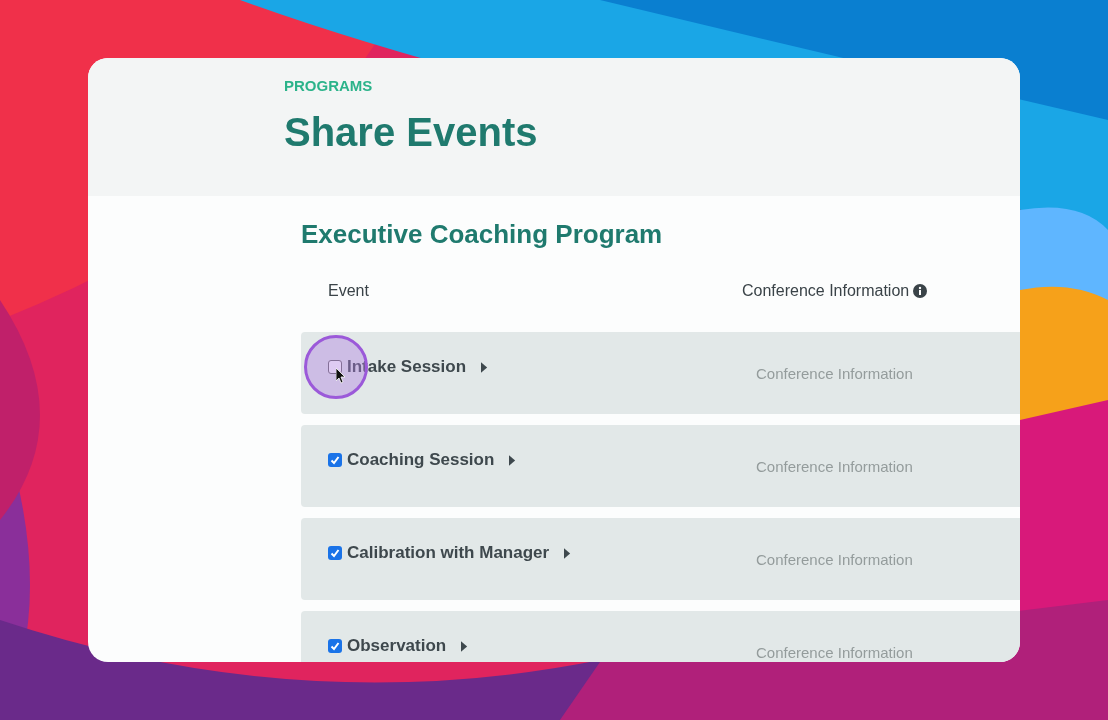 This screenshot has height=720, width=1108. Describe the element at coordinates (348, 291) in the screenshot. I see `column-header: Event` at that location.